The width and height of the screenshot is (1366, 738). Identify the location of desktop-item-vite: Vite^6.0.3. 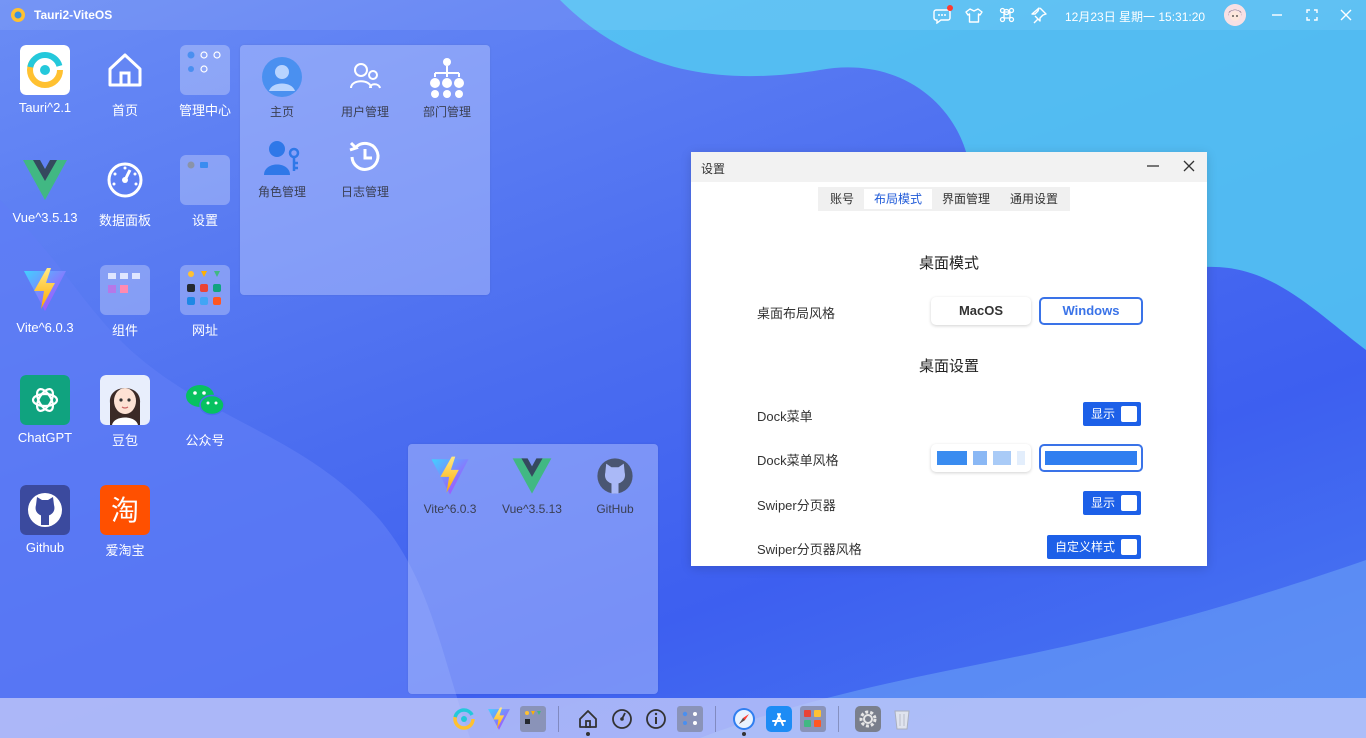
(45, 315).